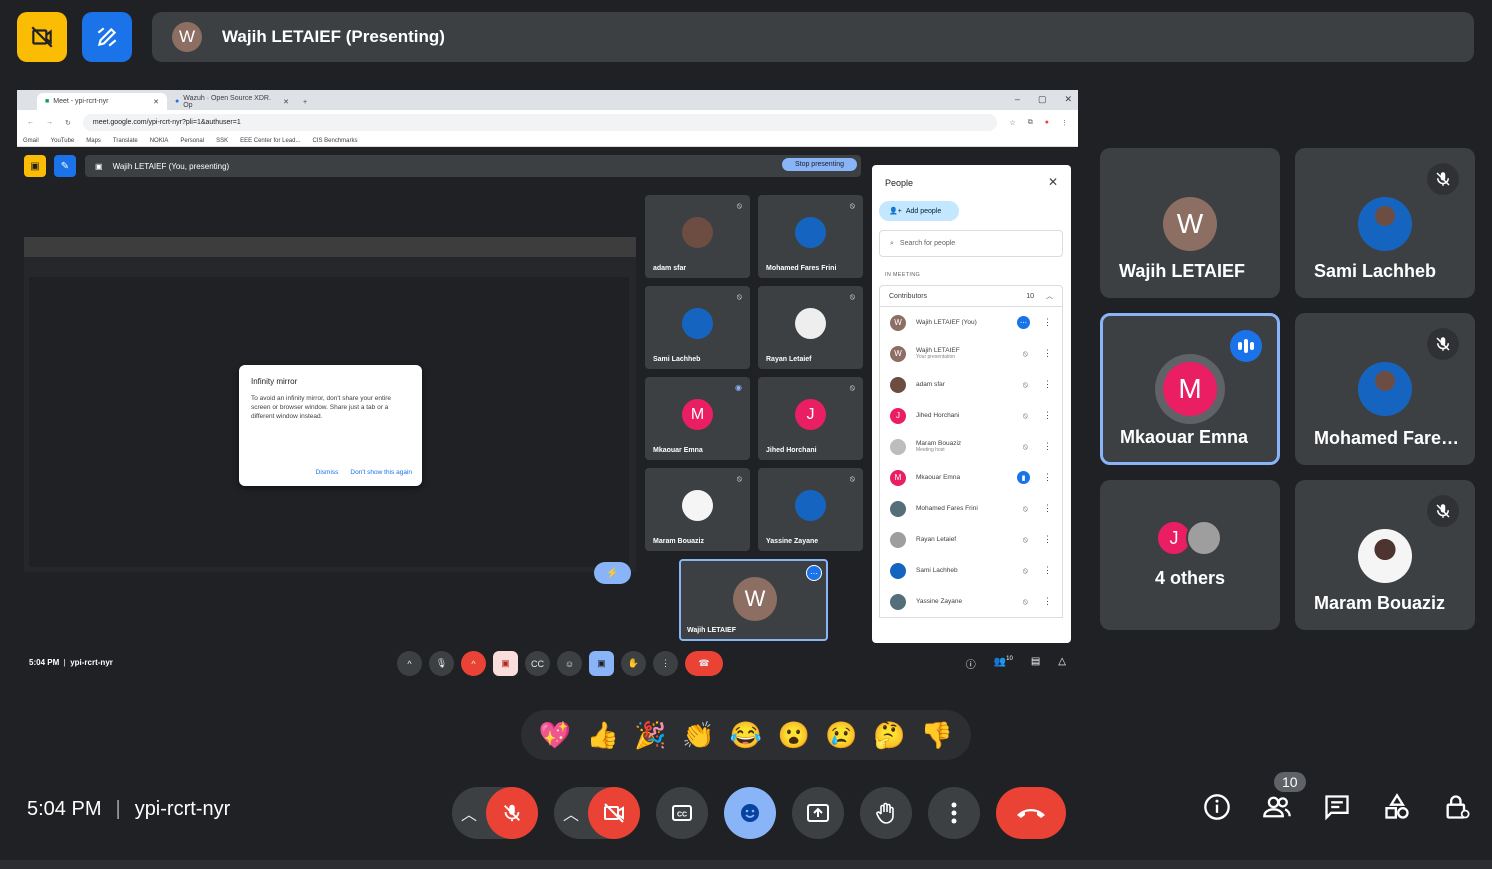 Image resolution: width=1492 pixels, height=869 pixels. What do you see at coordinates (971, 539) in the screenshot?
I see `participant-row: Rayan Letaief ⦸ ⋮` at bounding box center [971, 539].